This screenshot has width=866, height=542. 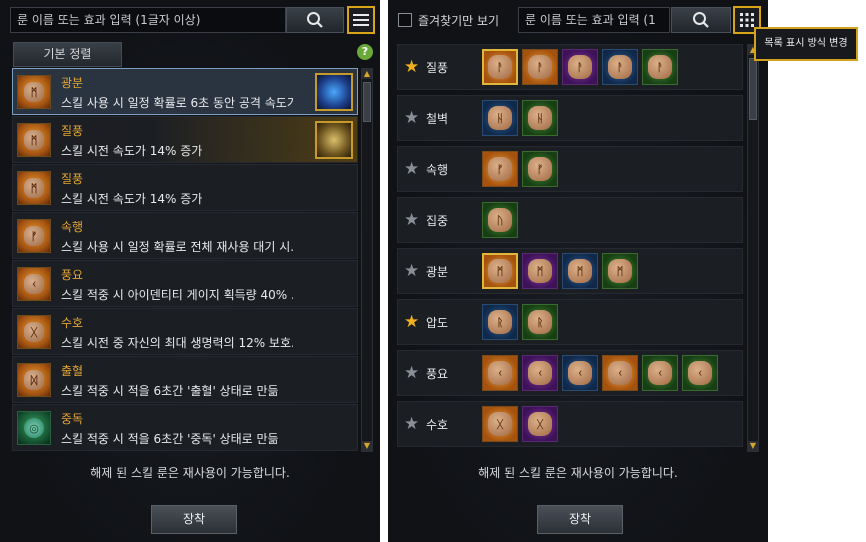 I want to click on rune-group-name: 철벽, so click(x=437, y=119).